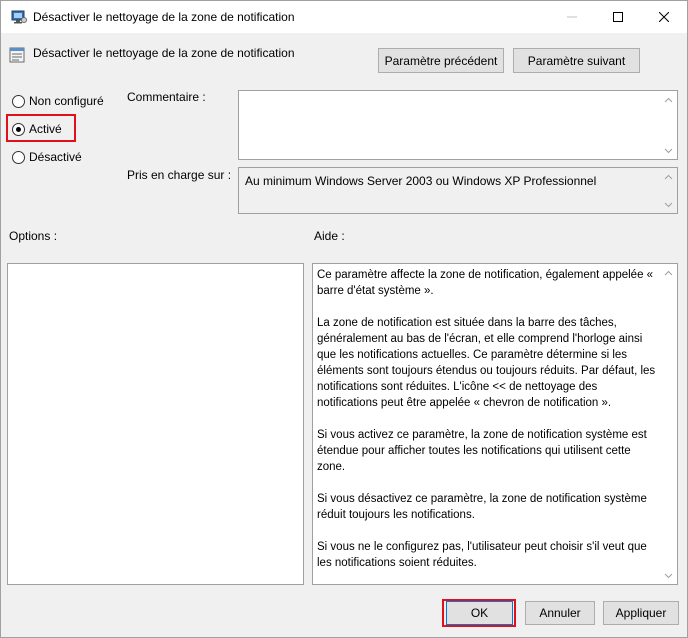 The image size is (688, 638). I want to click on comment-label: Commentaire :, so click(166, 97).